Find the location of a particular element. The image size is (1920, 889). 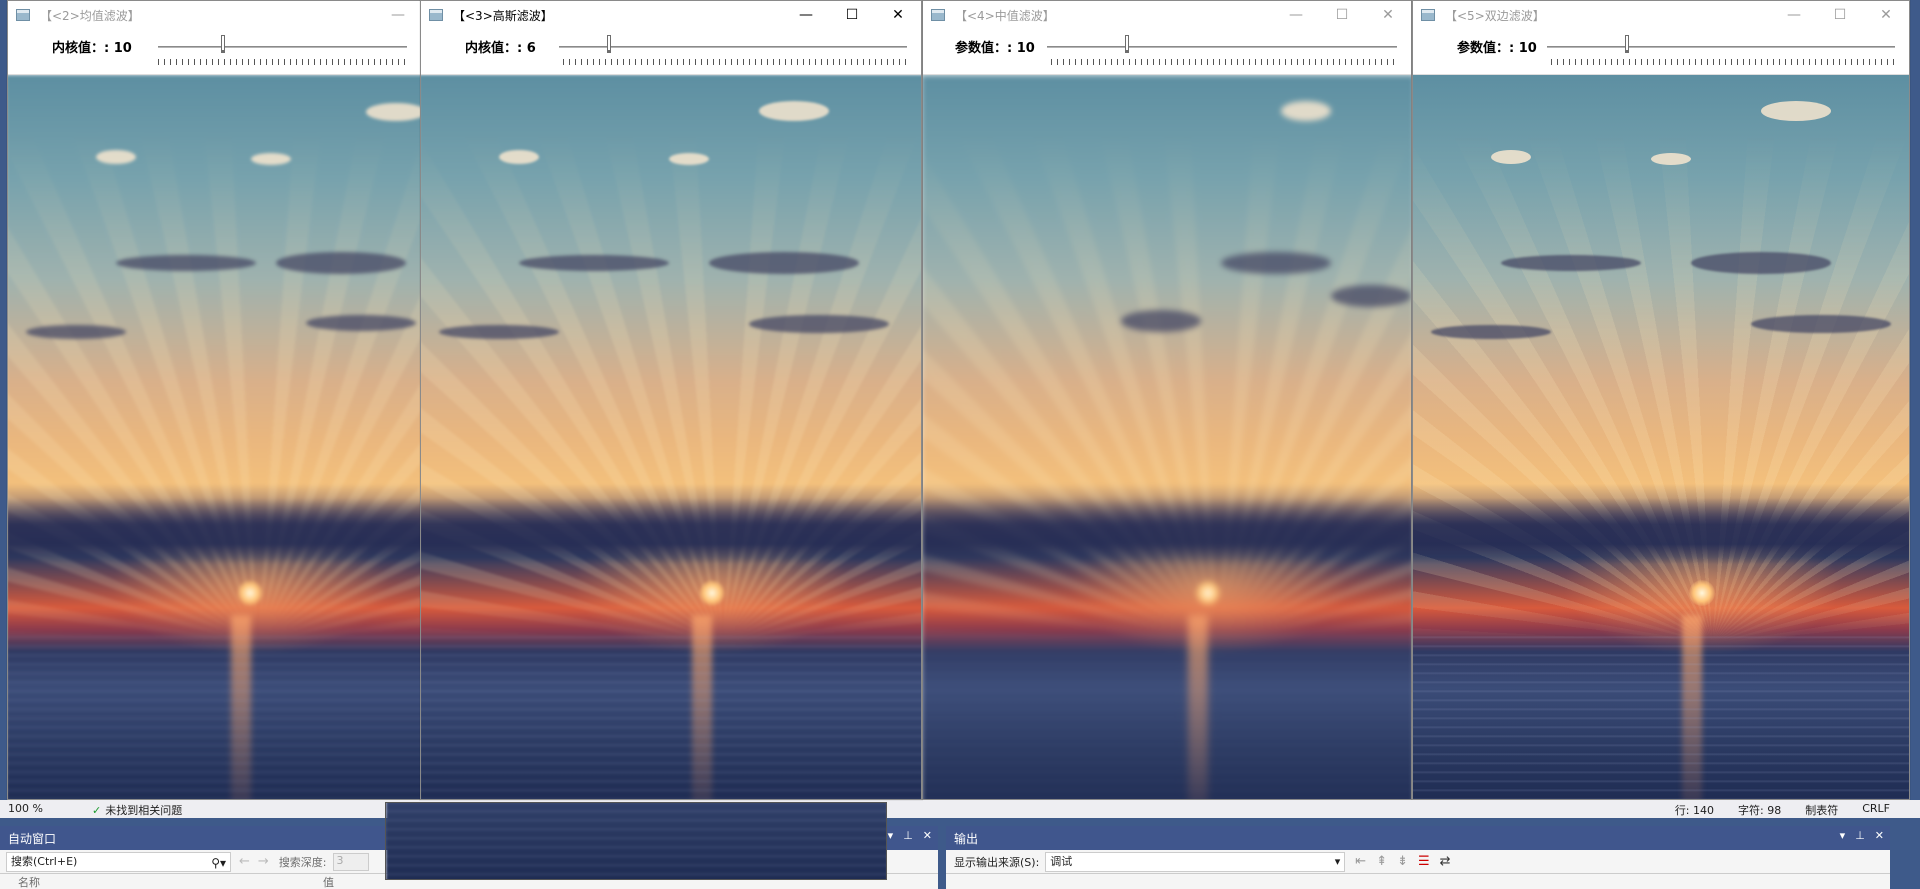

clear-all-icon: ☰ is located at coordinates (1424, 861).